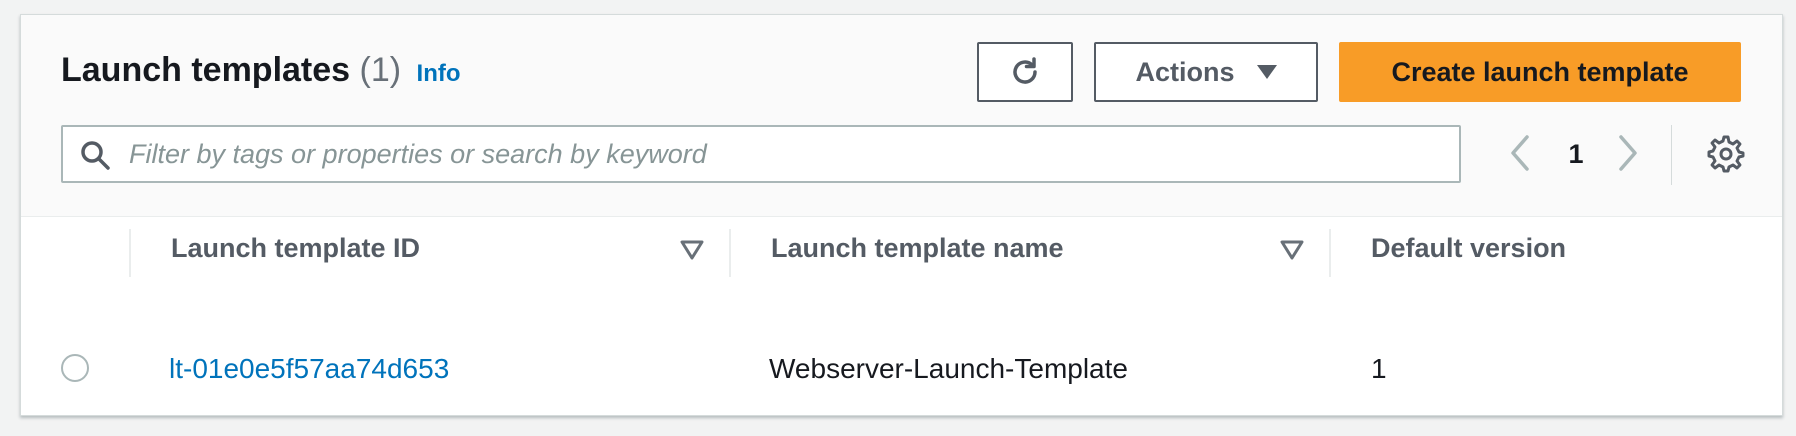  What do you see at coordinates (917, 251) in the screenshot?
I see `column-header-name: Launch template name` at bounding box center [917, 251].